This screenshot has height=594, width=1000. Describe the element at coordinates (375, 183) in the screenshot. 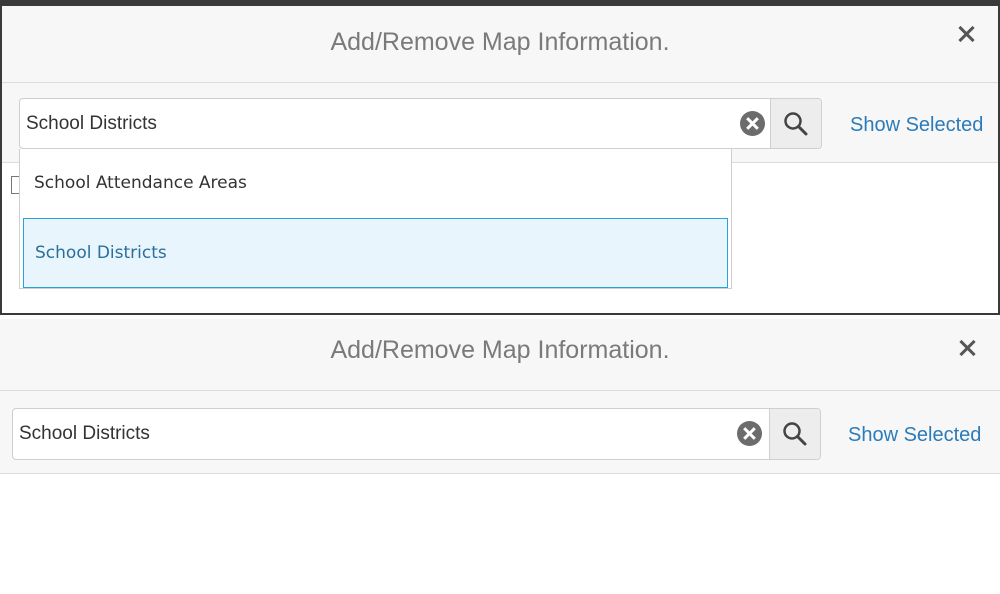

I see `dropdown-item-school-attendance-areas: School Attendance Areas` at that location.